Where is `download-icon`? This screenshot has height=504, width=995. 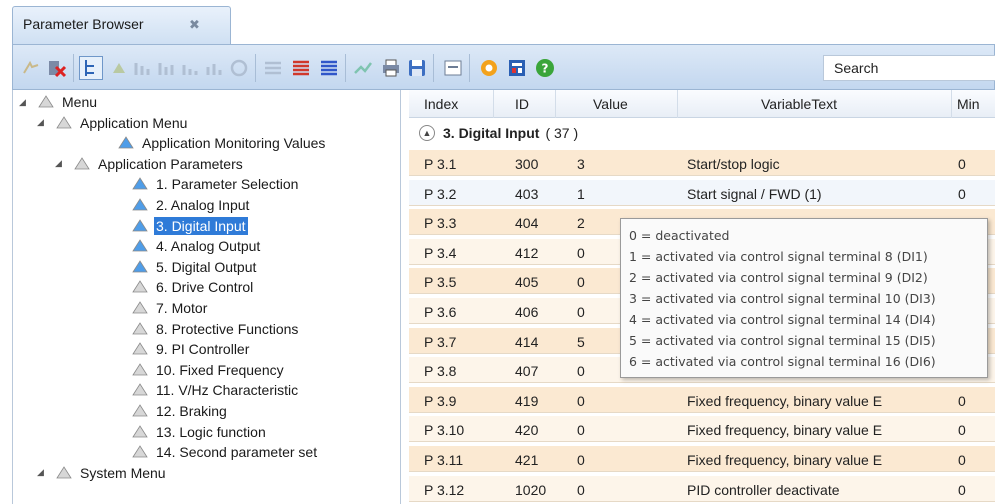 download-icon is located at coordinates (167, 68).